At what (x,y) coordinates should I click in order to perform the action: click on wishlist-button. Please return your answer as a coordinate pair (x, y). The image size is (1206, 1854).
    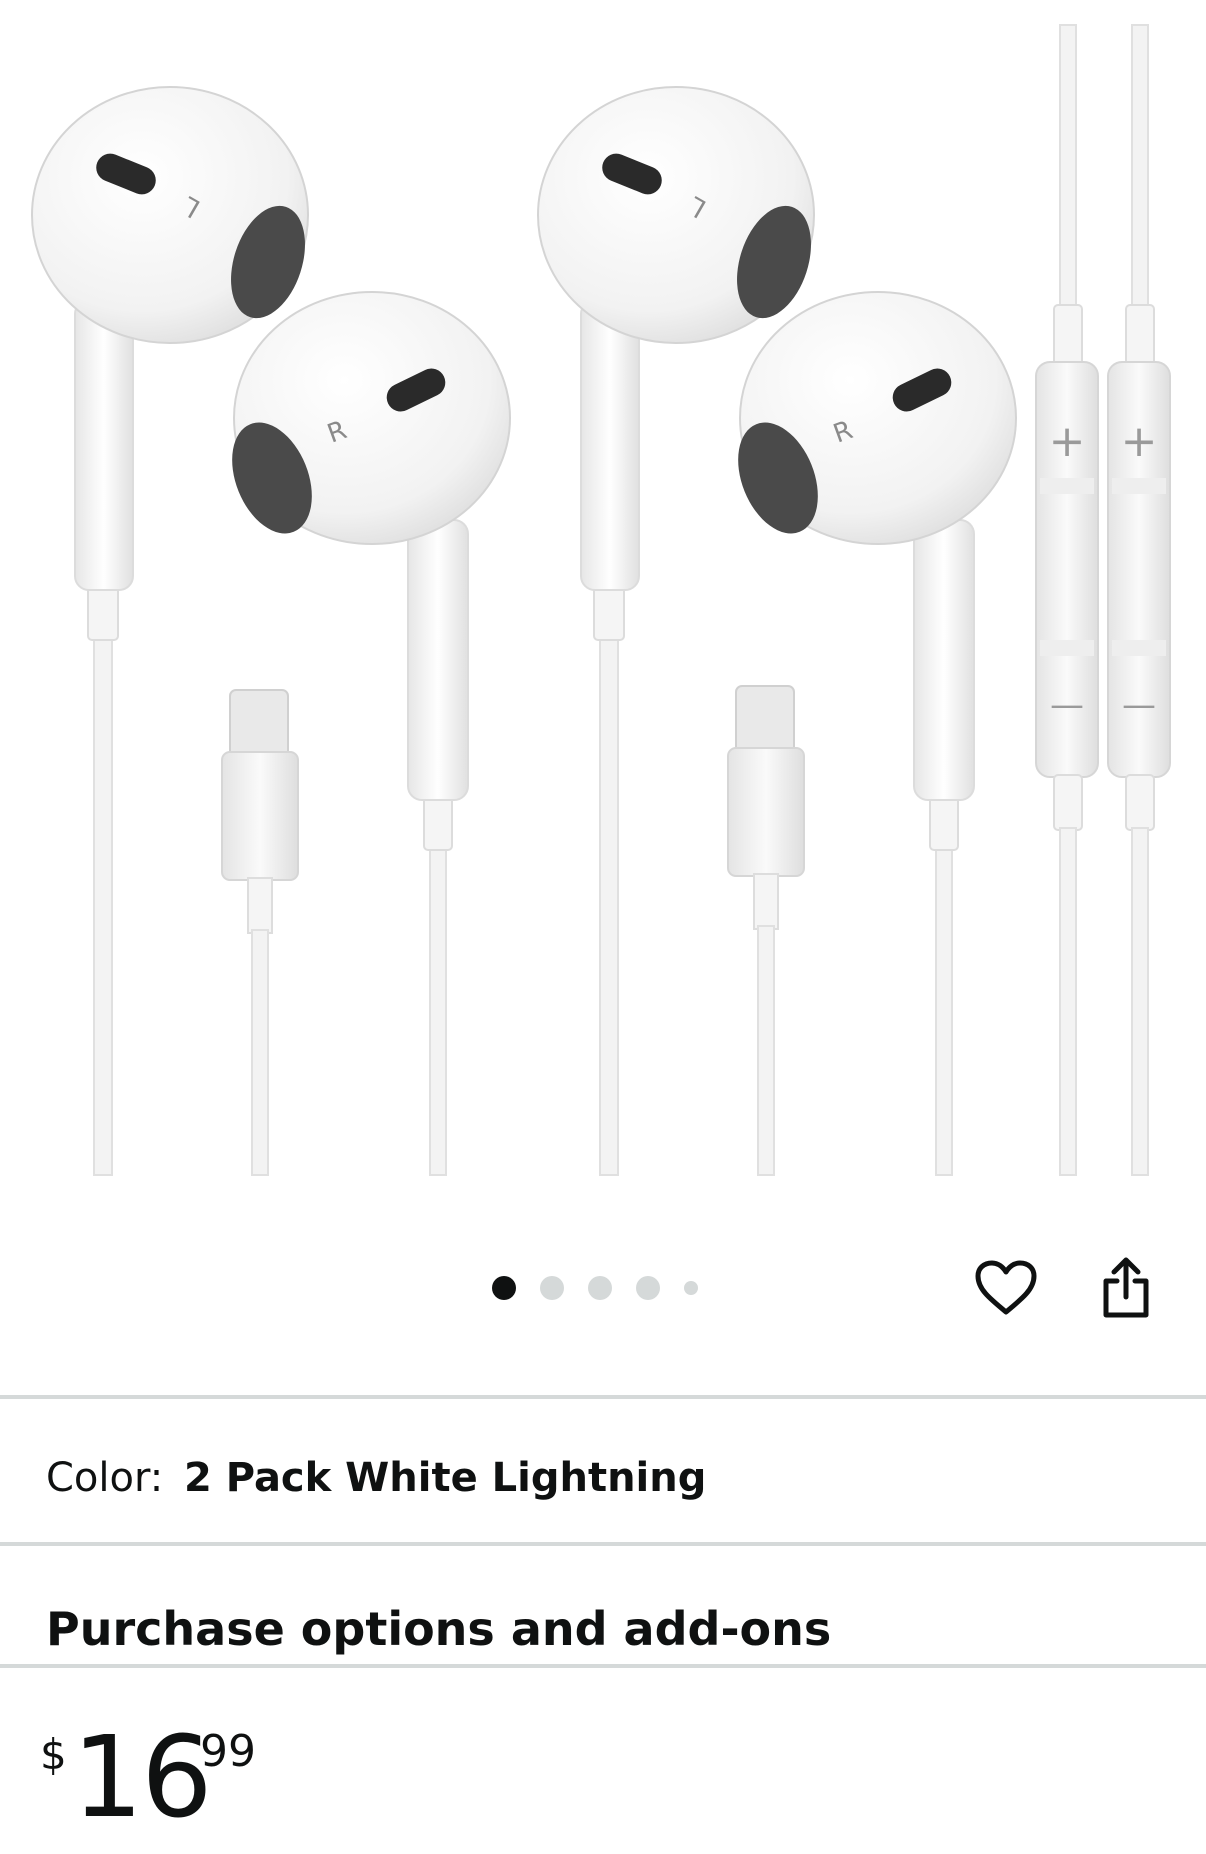
    Looking at the image, I should click on (1006, 1288).